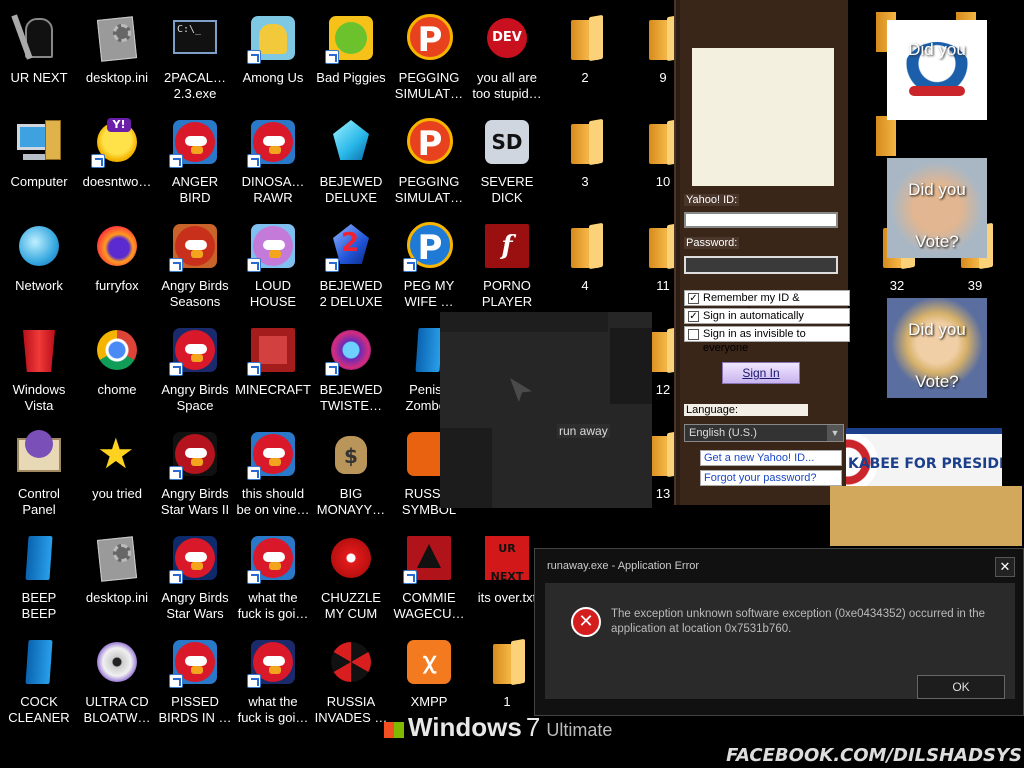  I want to click on icon-label: Among Us, so click(273, 77).